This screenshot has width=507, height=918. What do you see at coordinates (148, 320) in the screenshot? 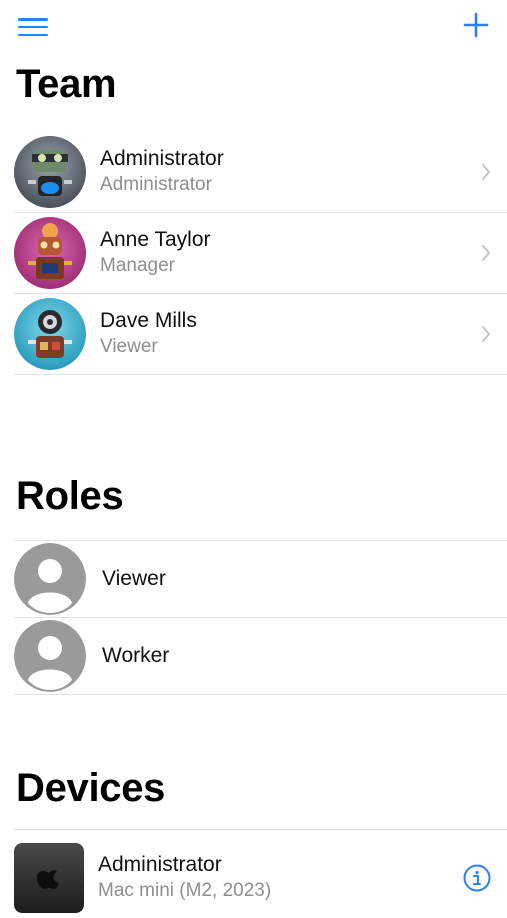
I see `member-name: Dave Mills` at bounding box center [148, 320].